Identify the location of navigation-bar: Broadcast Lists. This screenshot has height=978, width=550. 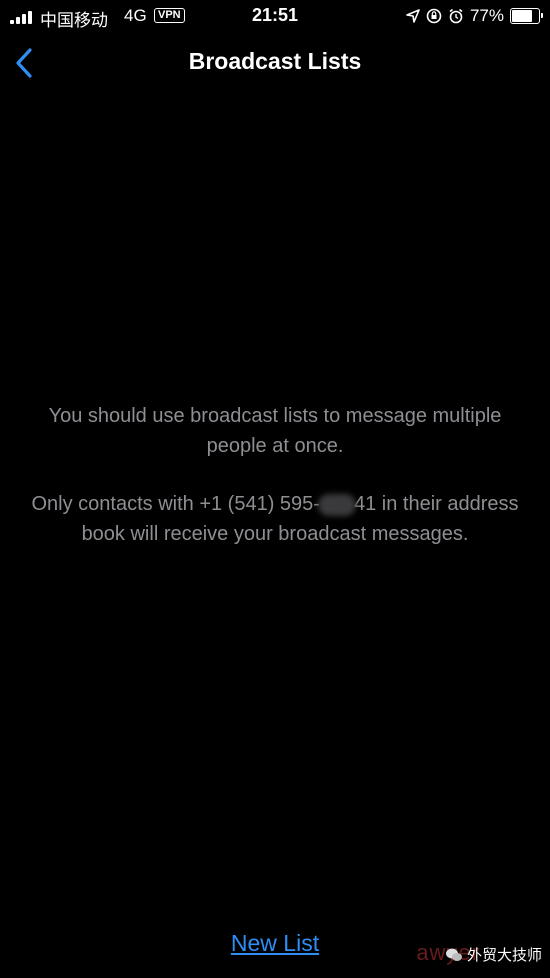
(275, 62).